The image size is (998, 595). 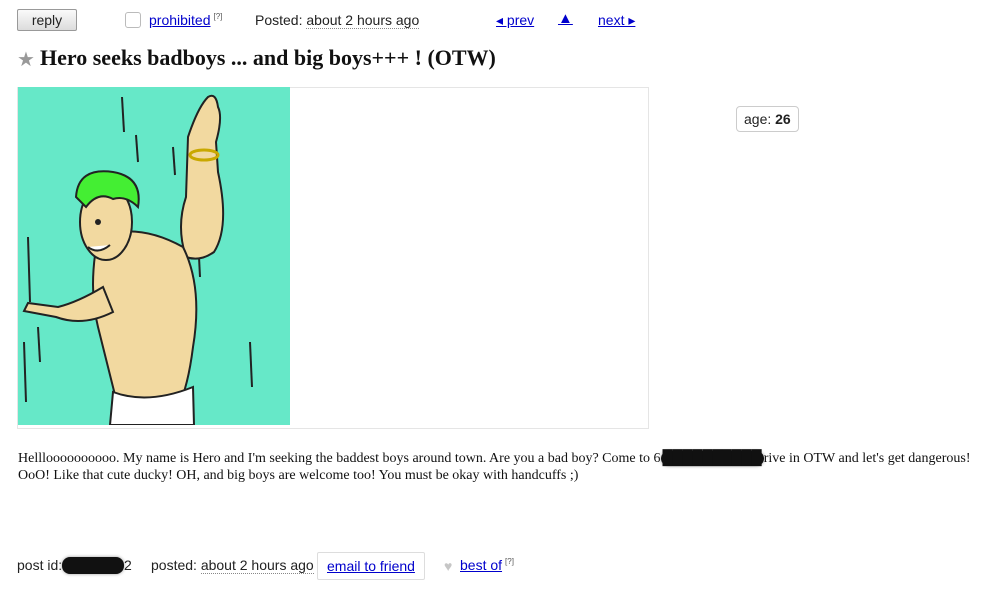 I want to click on post-id-redacted, so click(x=93, y=565).